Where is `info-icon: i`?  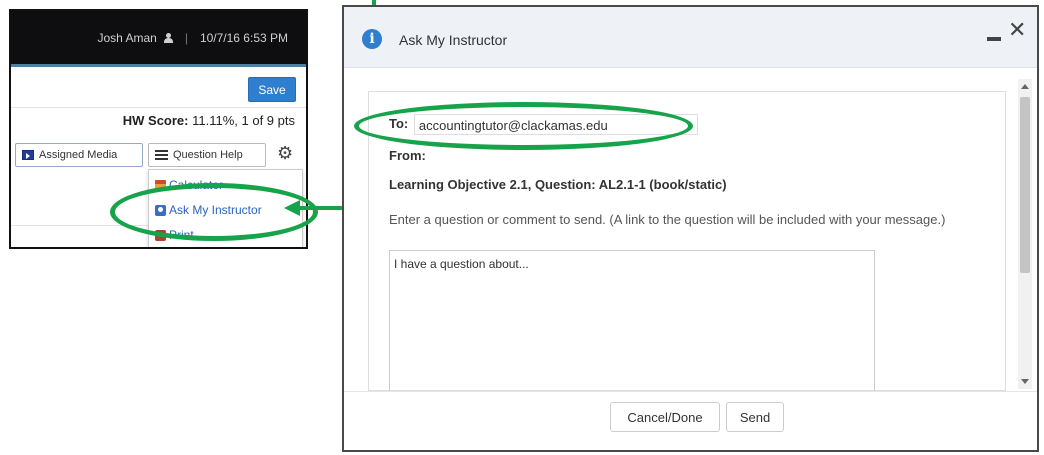
info-icon: i is located at coordinates (372, 39).